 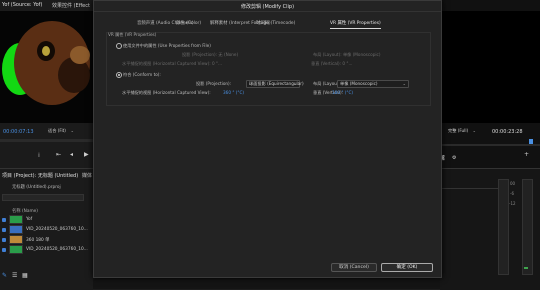 What do you see at coordinates (48, 219) in the screenshot?
I see `list-item: Yof` at bounding box center [48, 219].